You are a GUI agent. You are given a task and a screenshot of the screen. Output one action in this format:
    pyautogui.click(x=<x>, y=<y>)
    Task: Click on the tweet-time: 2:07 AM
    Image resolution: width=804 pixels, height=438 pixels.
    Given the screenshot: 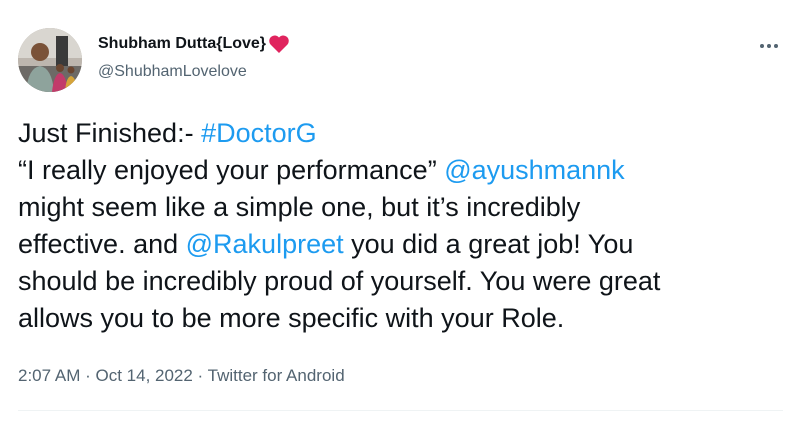 What is the action you would take?
    pyautogui.click(x=49, y=375)
    